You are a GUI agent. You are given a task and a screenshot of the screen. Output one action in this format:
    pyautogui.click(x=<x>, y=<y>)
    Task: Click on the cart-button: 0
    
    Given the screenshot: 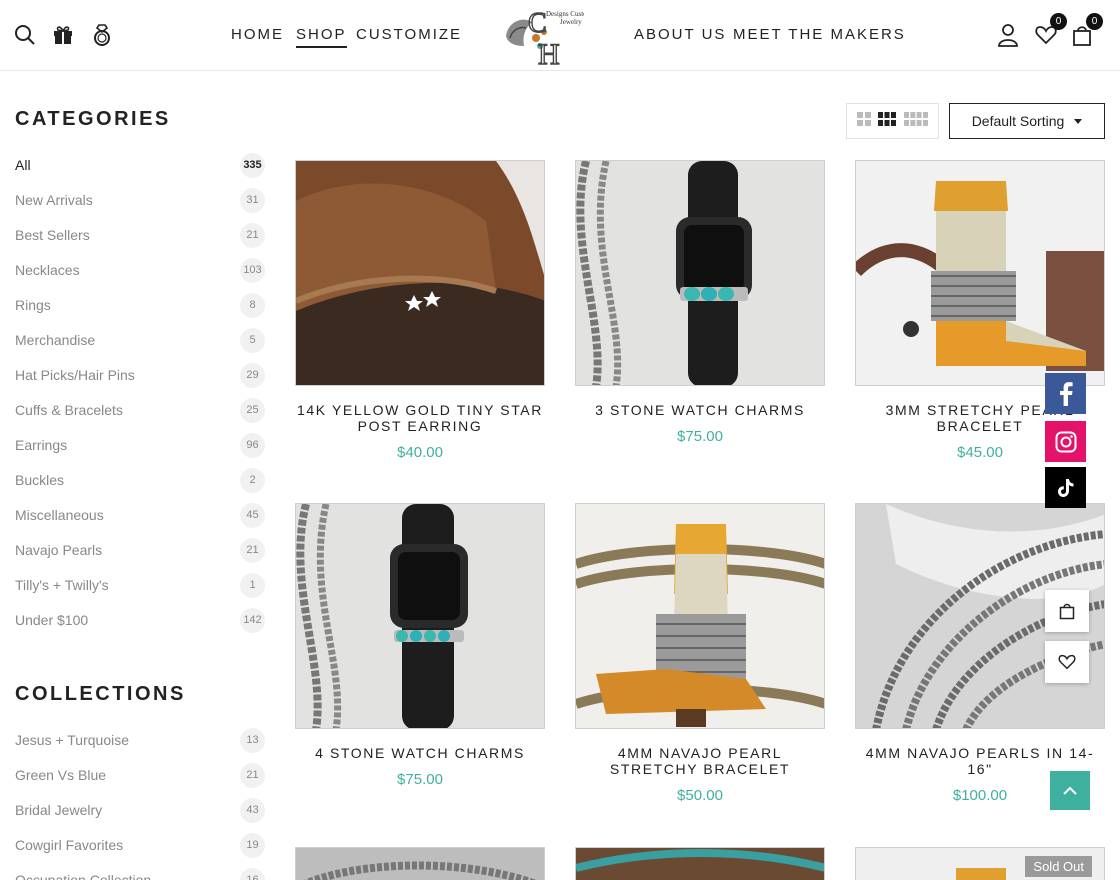 What is the action you would take?
    pyautogui.click(x=1086, y=30)
    